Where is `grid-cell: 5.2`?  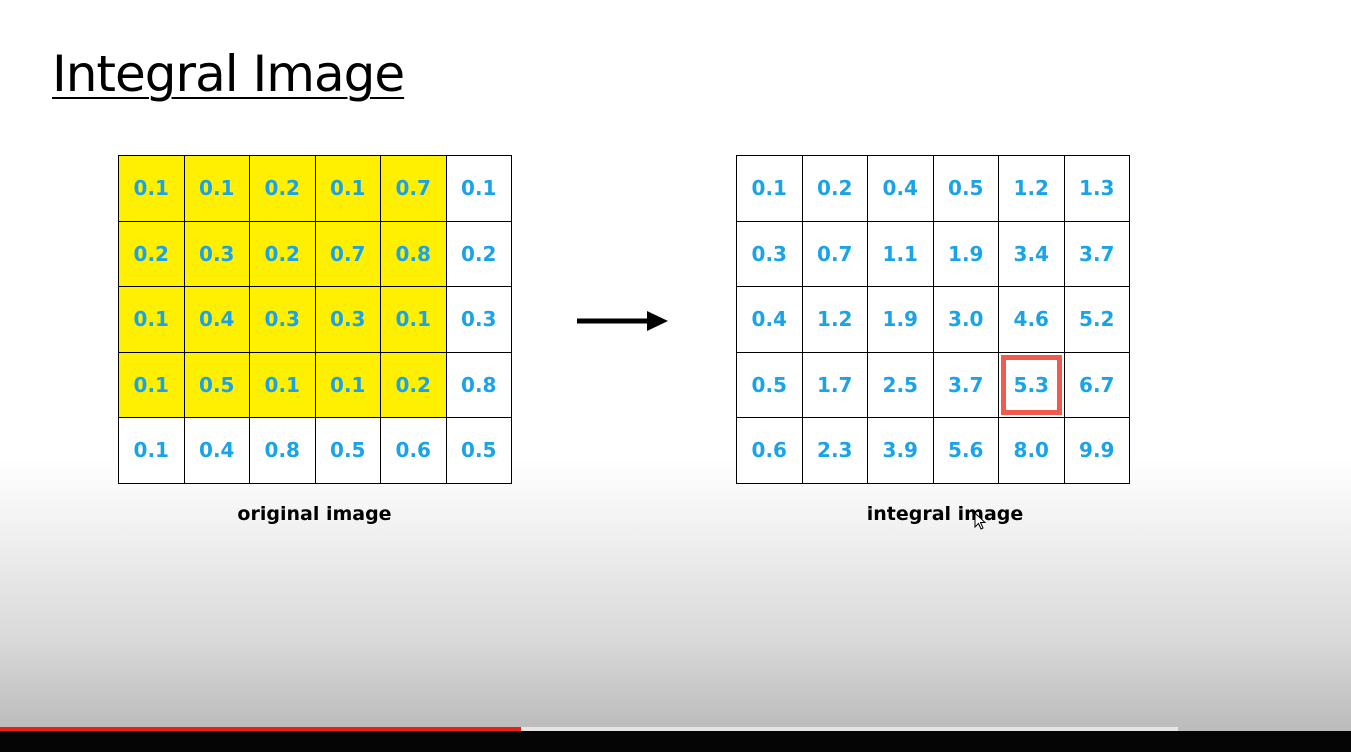 grid-cell: 5.2 is located at coordinates (1097, 320).